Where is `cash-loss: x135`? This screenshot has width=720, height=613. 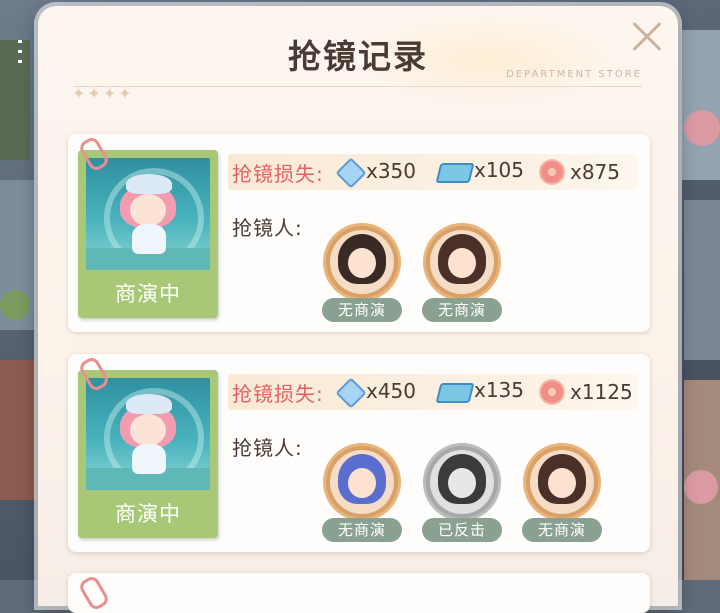
cash-loss: x135 is located at coordinates (480, 390).